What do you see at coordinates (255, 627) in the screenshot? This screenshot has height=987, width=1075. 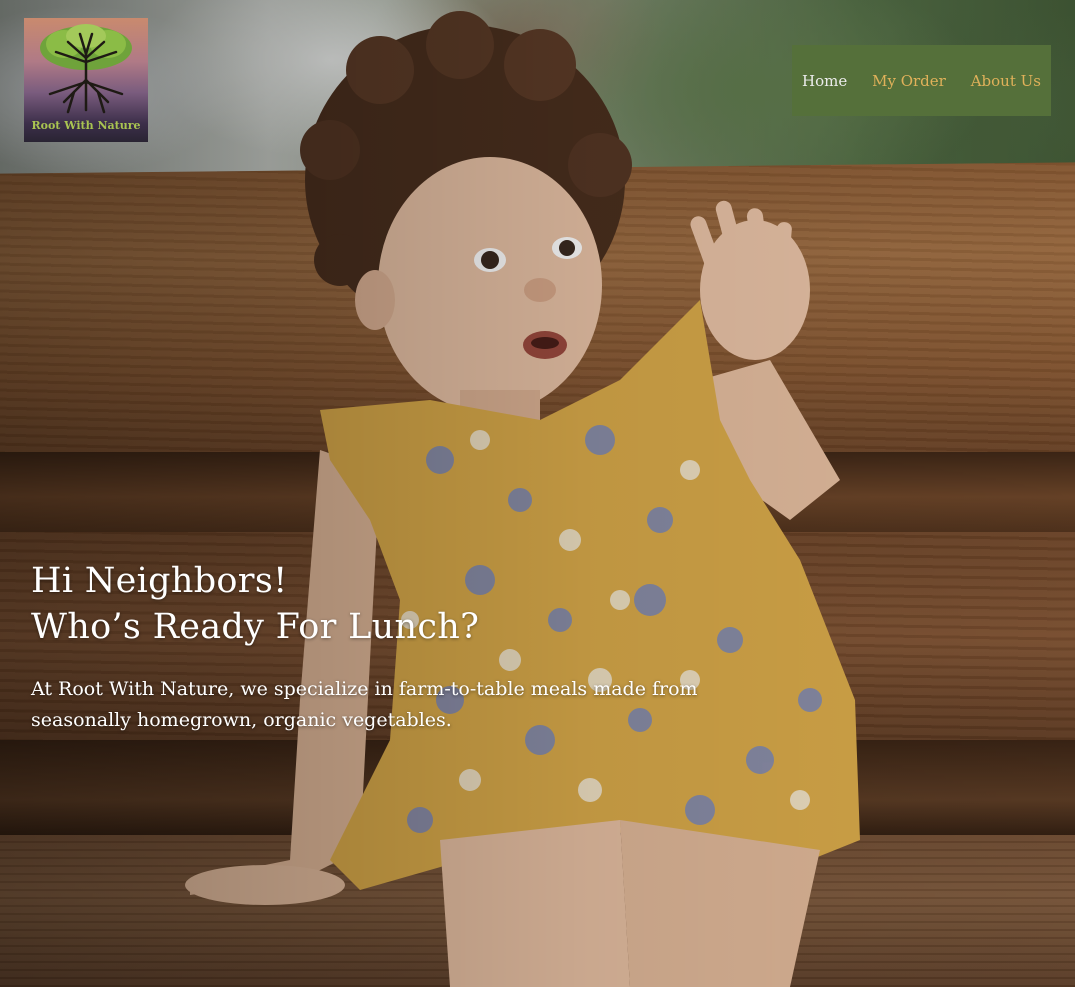 I see `hero-headline-line2: Who’s Ready For Lunch?` at bounding box center [255, 627].